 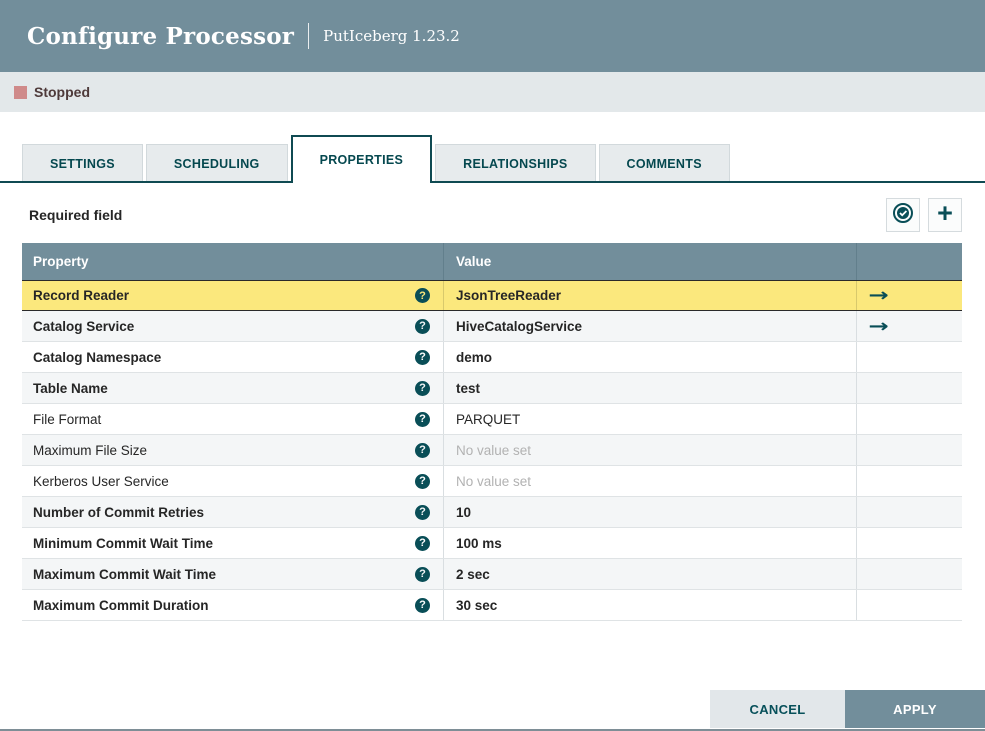 I want to click on dialog-header: Configure Processor PutIceberg 1.23.2, so click(x=492, y=36).